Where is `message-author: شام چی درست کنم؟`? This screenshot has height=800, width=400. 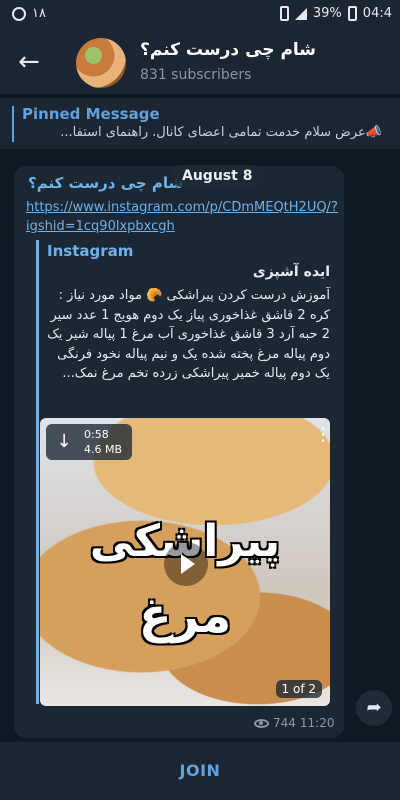
message-author: شام چی درست کنم؟ is located at coordinates (106, 183).